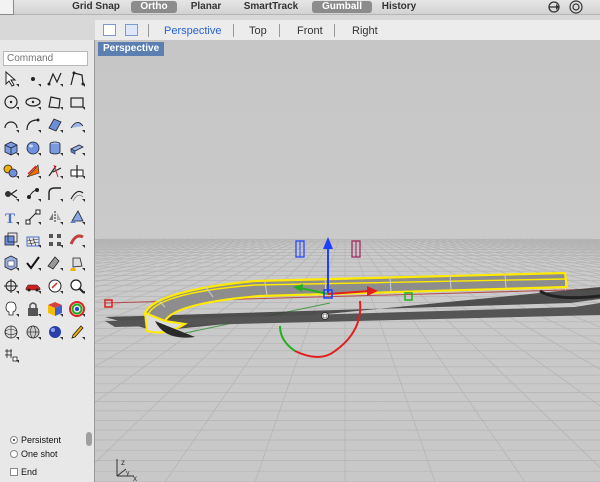  I want to click on loft-icon, so click(77, 125).